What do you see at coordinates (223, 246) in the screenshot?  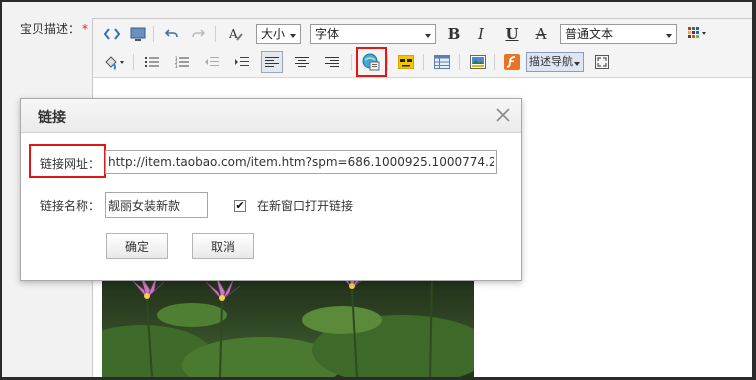 I see `cancel-button: 取消` at bounding box center [223, 246].